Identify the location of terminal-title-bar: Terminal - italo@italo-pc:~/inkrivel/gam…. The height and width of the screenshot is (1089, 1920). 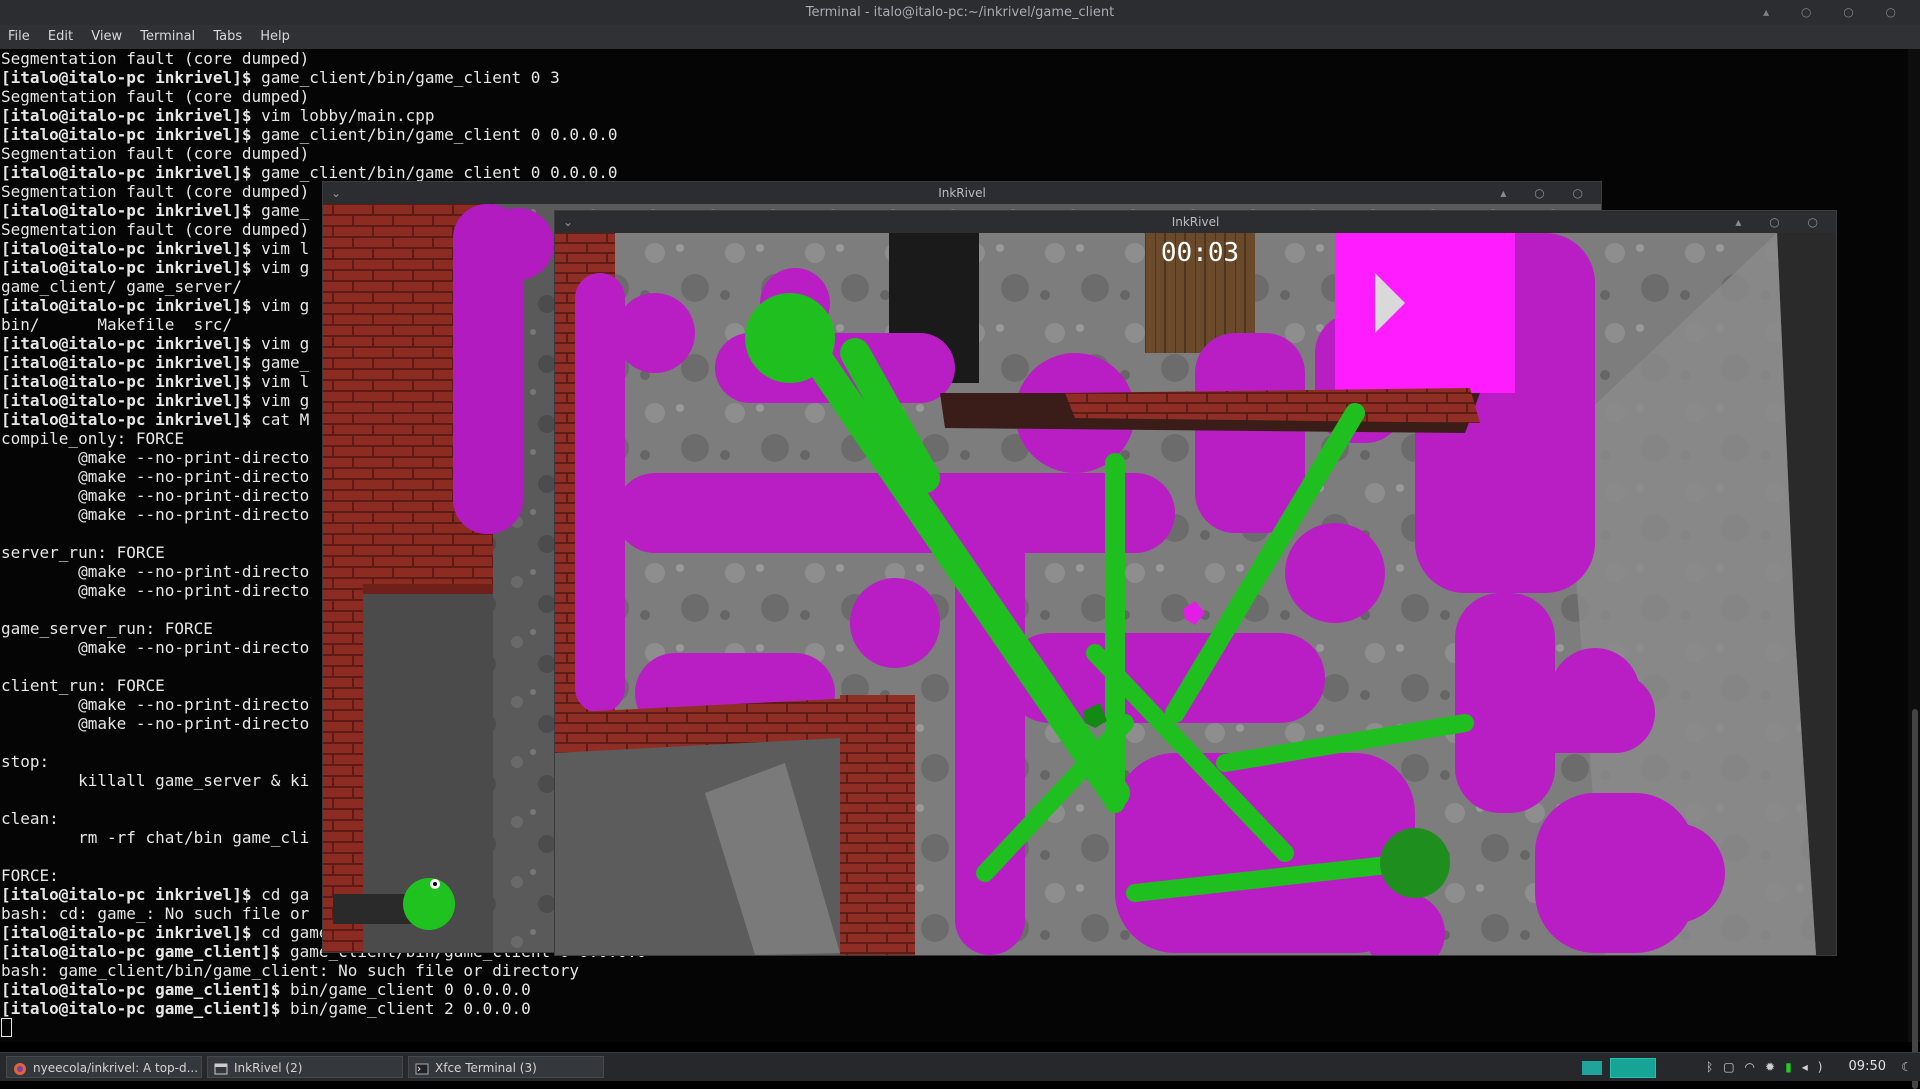
(960, 13).